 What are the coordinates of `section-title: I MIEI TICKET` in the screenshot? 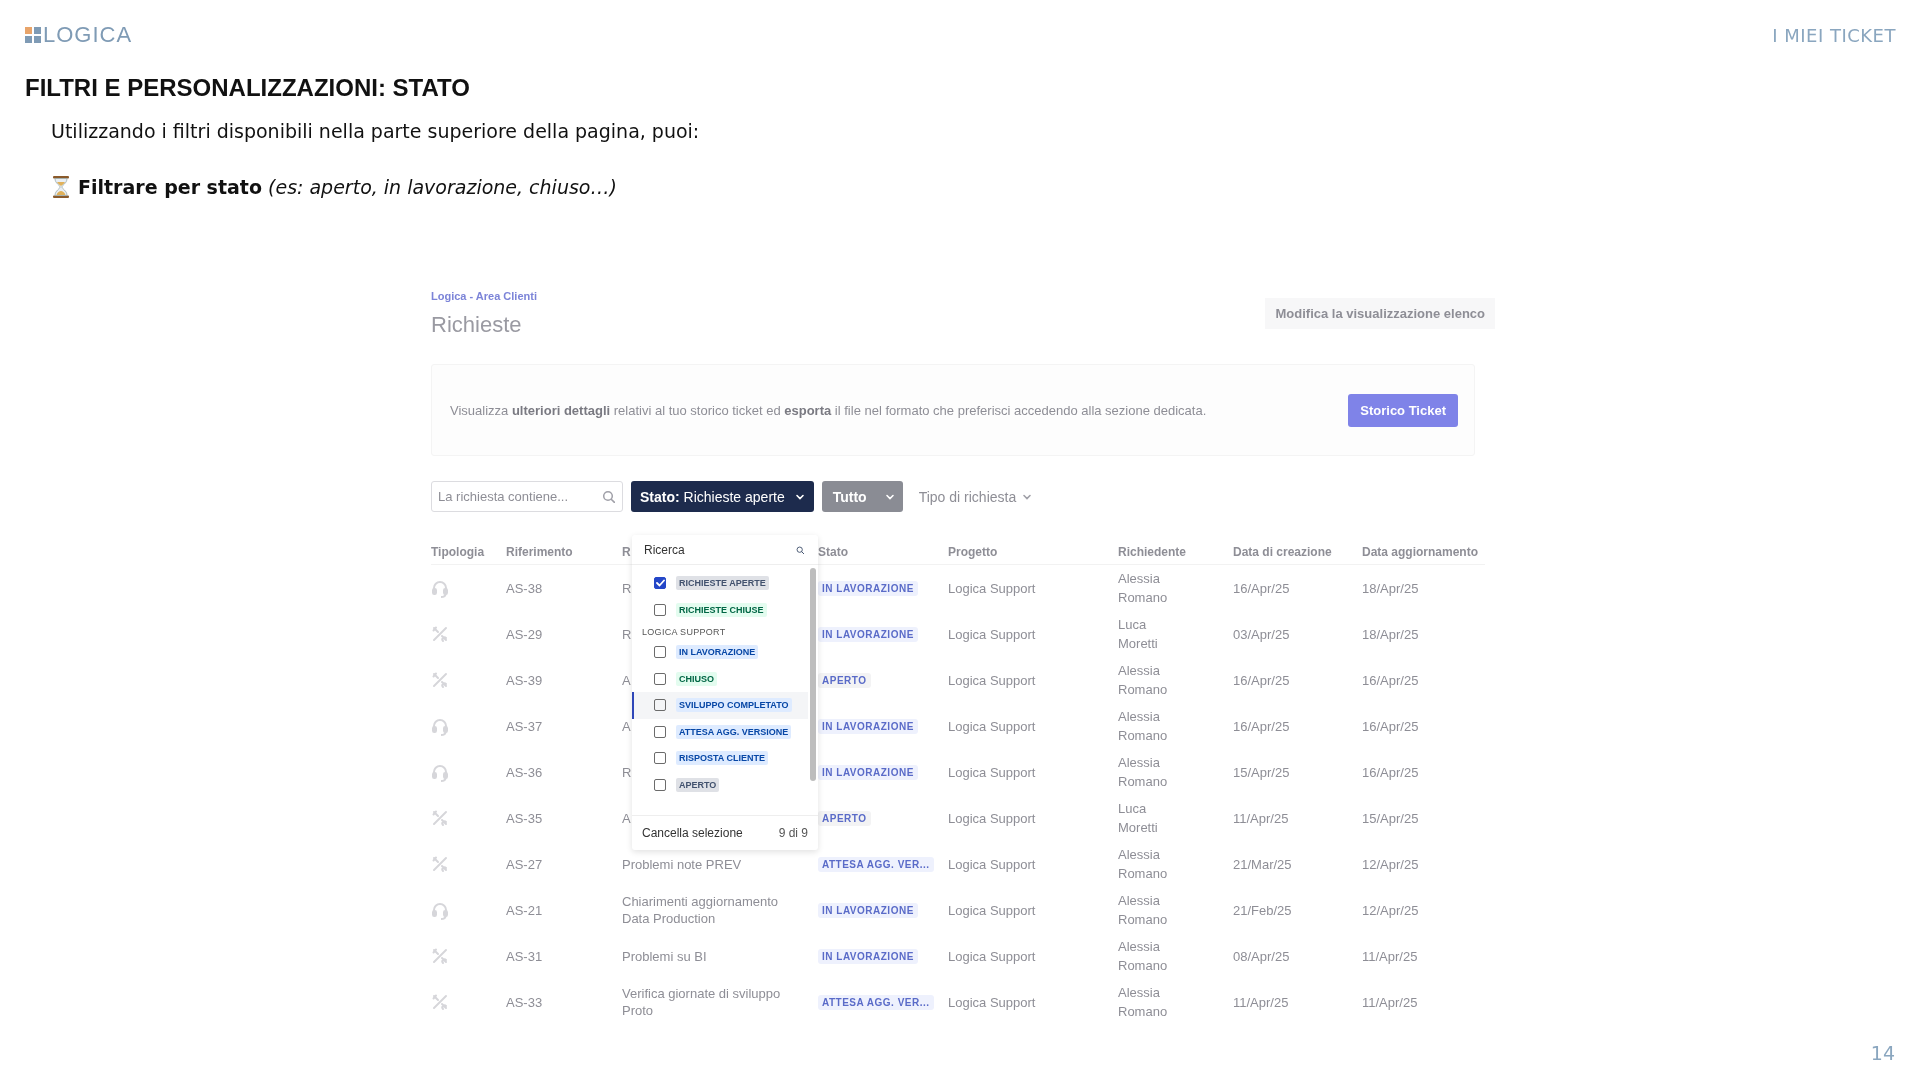 It's located at (1834, 35).